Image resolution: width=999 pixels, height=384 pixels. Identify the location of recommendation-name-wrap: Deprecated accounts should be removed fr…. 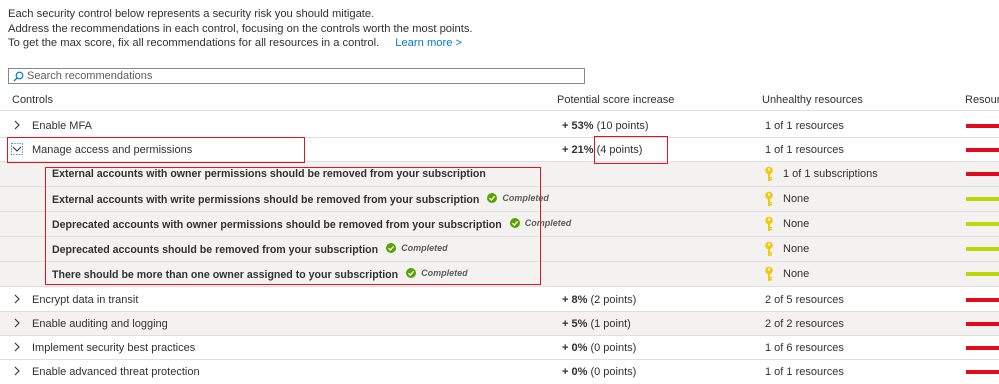
(250, 249).